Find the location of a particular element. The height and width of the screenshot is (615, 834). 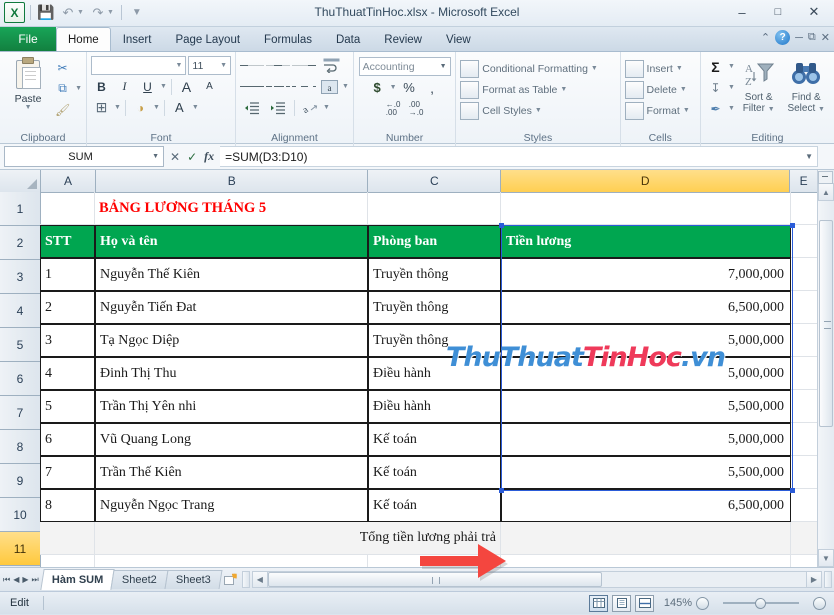

cell-e12 is located at coordinates (804, 561).